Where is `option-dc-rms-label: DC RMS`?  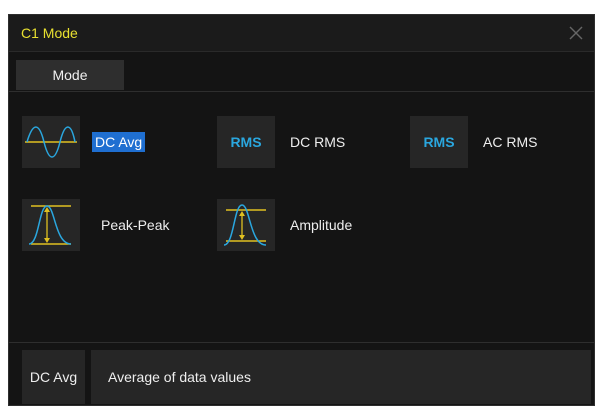
option-dc-rms-label: DC RMS is located at coordinates (318, 142).